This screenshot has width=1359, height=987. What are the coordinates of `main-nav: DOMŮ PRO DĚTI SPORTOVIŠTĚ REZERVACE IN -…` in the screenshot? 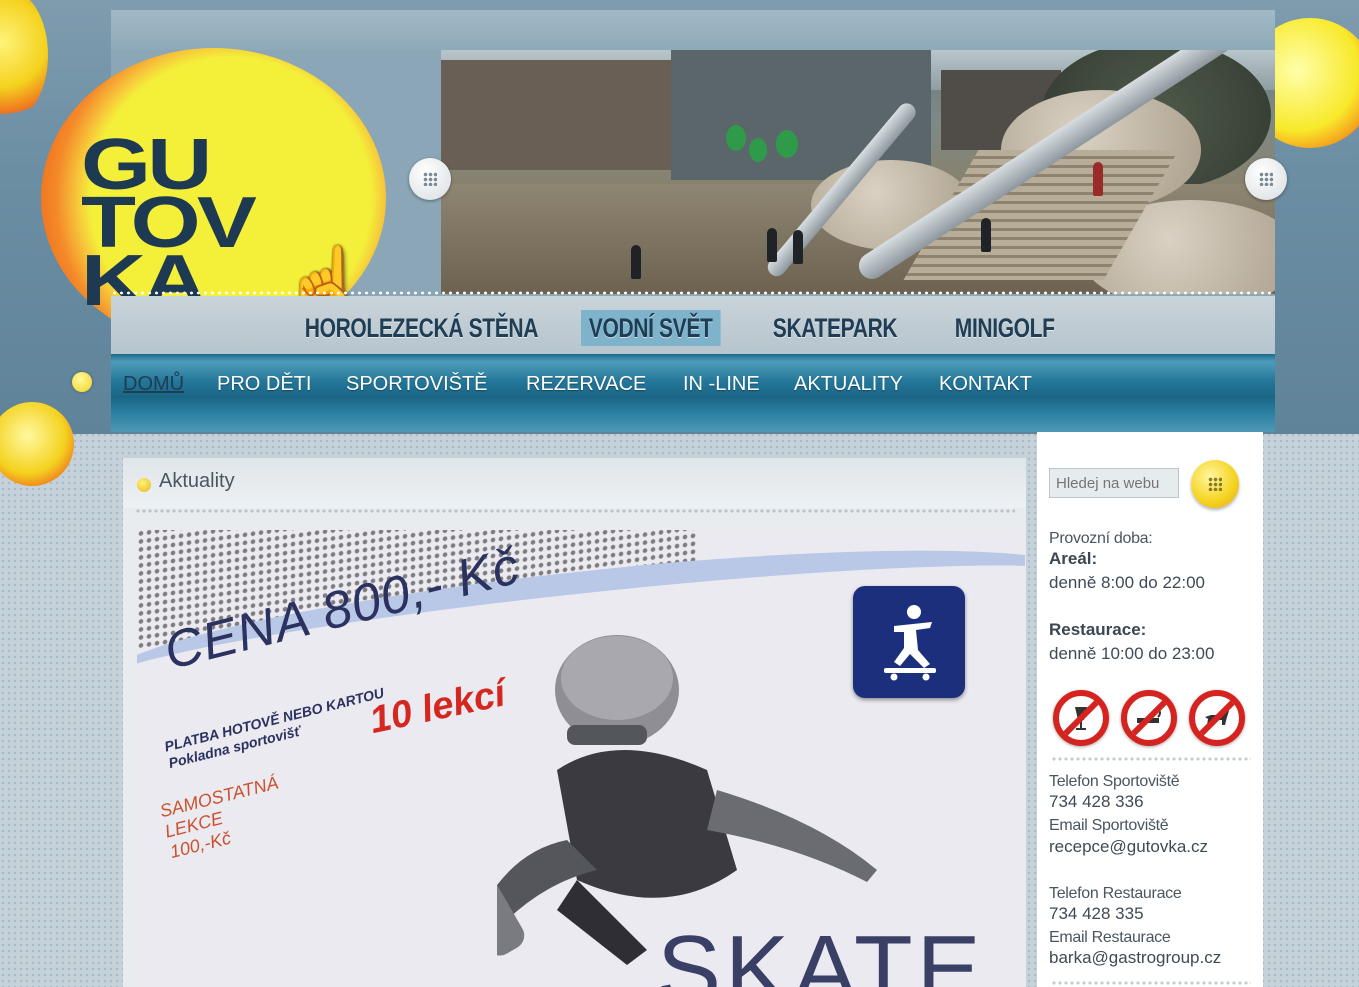 It's located at (693, 393).